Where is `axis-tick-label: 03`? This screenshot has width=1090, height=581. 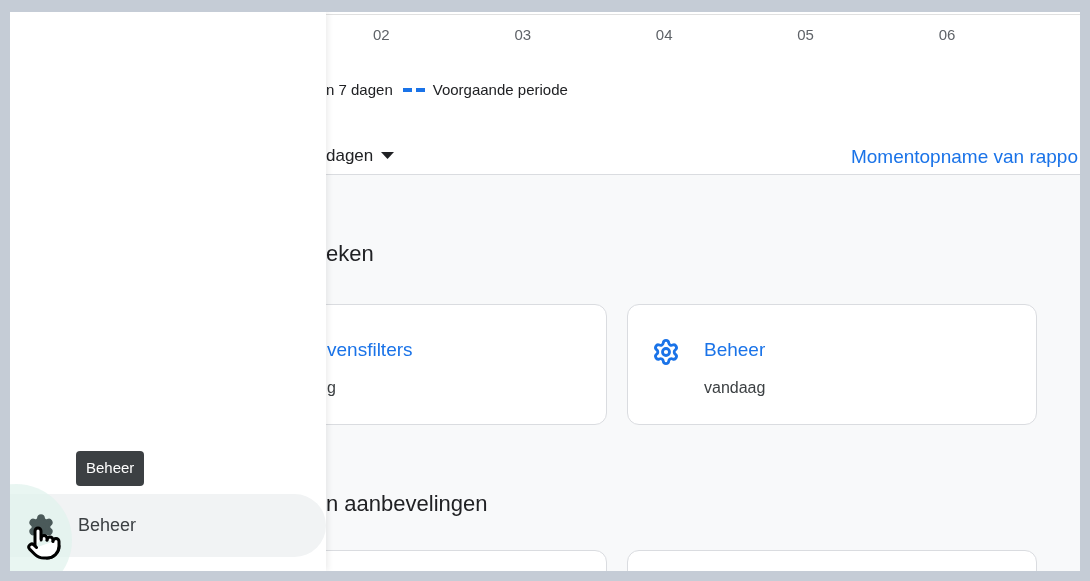
axis-tick-label: 03 is located at coordinates (523, 35).